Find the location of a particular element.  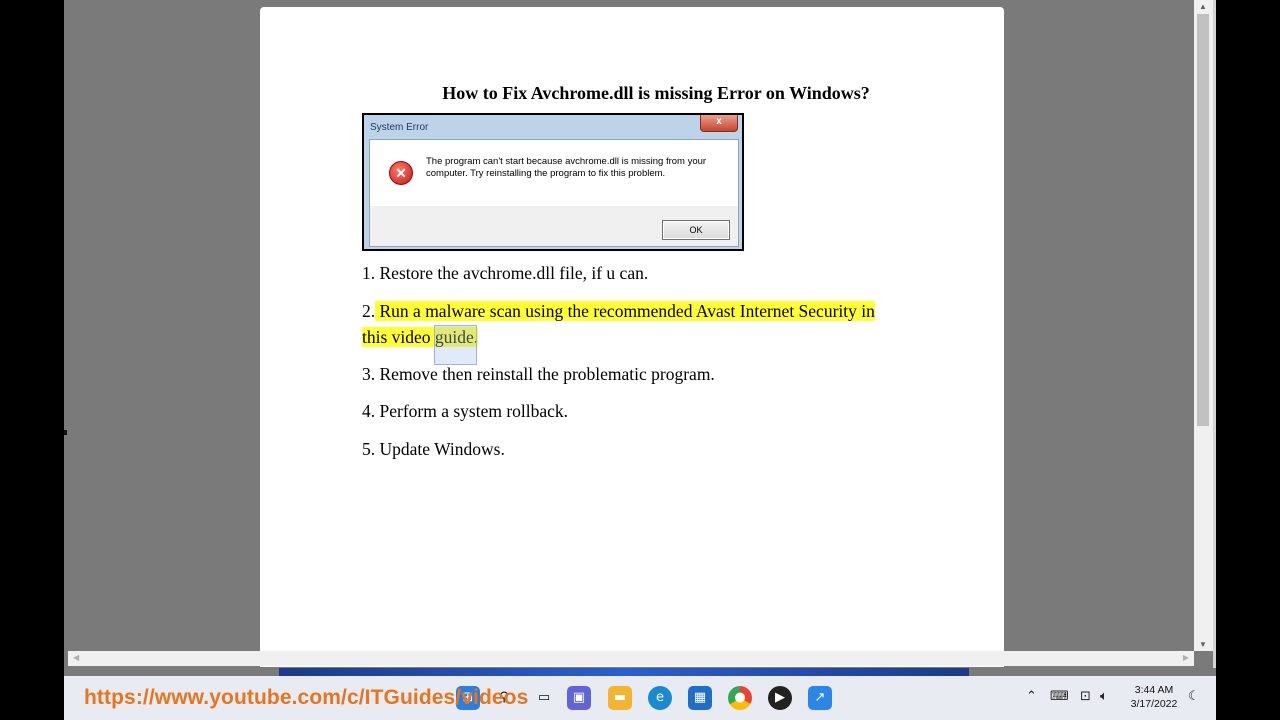

step-text: Perform a system rollback. is located at coordinates (474, 411).